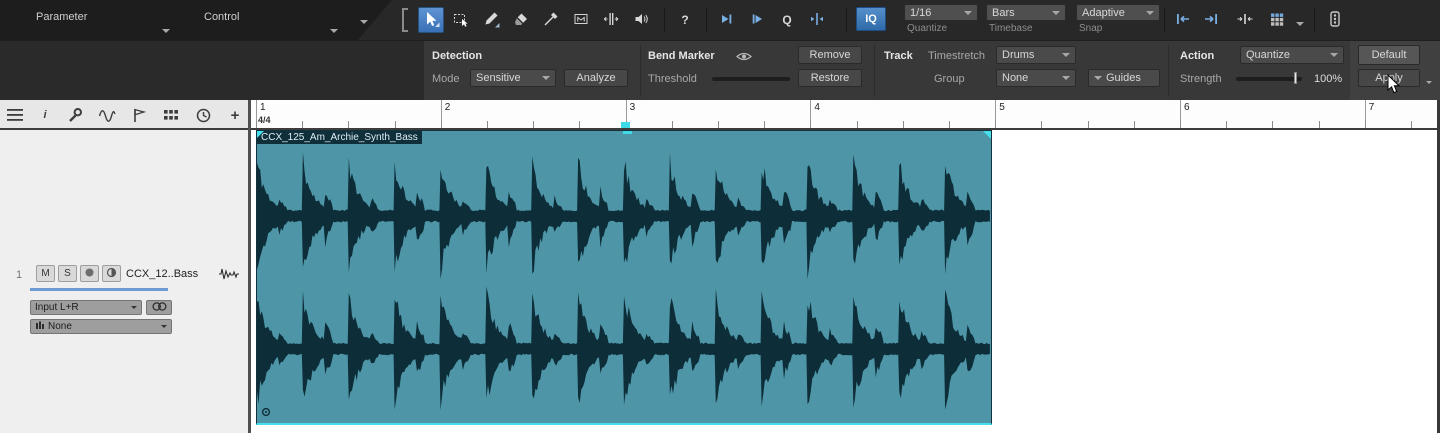 This screenshot has width=1440, height=433. What do you see at coordinates (235, 115) in the screenshot?
I see `add-track-button: +` at bounding box center [235, 115].